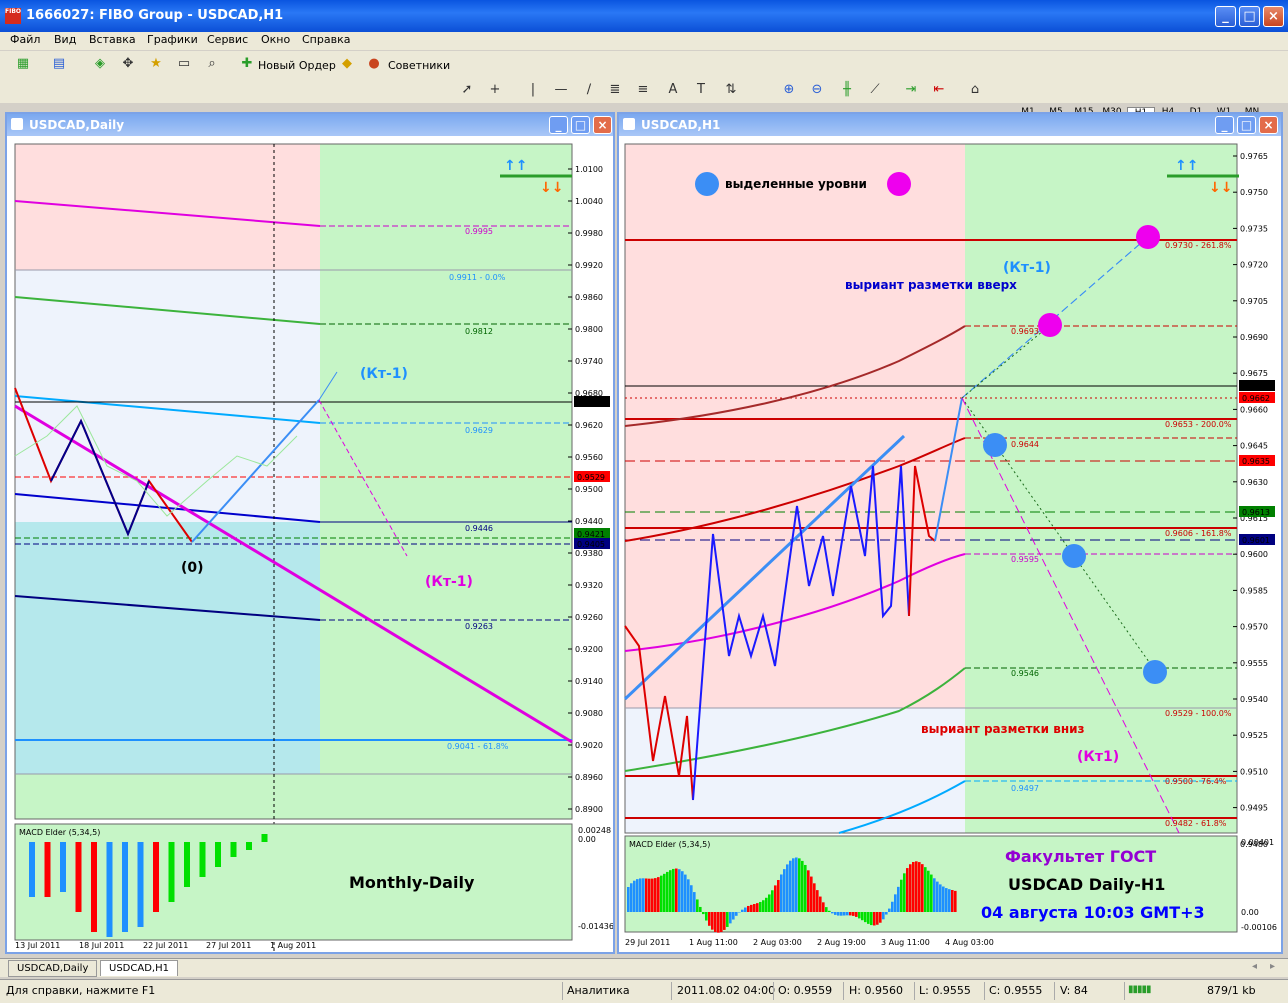  What do you see at coordinates (65, 39) in the screenshot?
I see `menu-view: Вид` at bounding box center [65, 39].